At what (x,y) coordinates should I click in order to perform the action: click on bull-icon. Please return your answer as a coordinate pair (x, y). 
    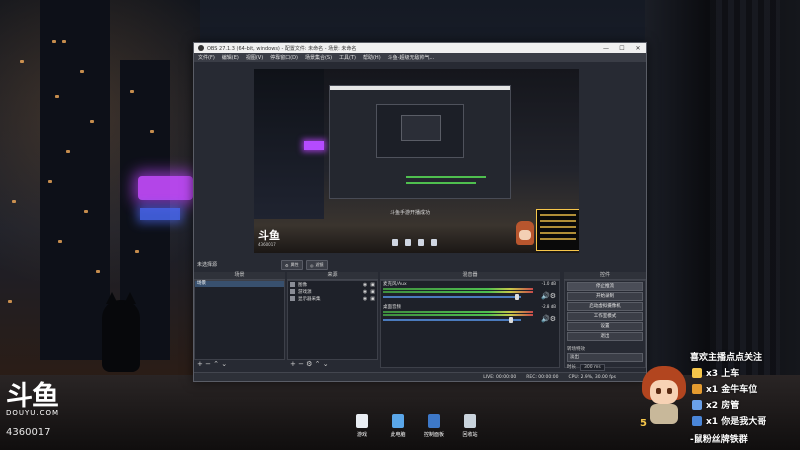
    Looking at the image, I should click on (697, 388).